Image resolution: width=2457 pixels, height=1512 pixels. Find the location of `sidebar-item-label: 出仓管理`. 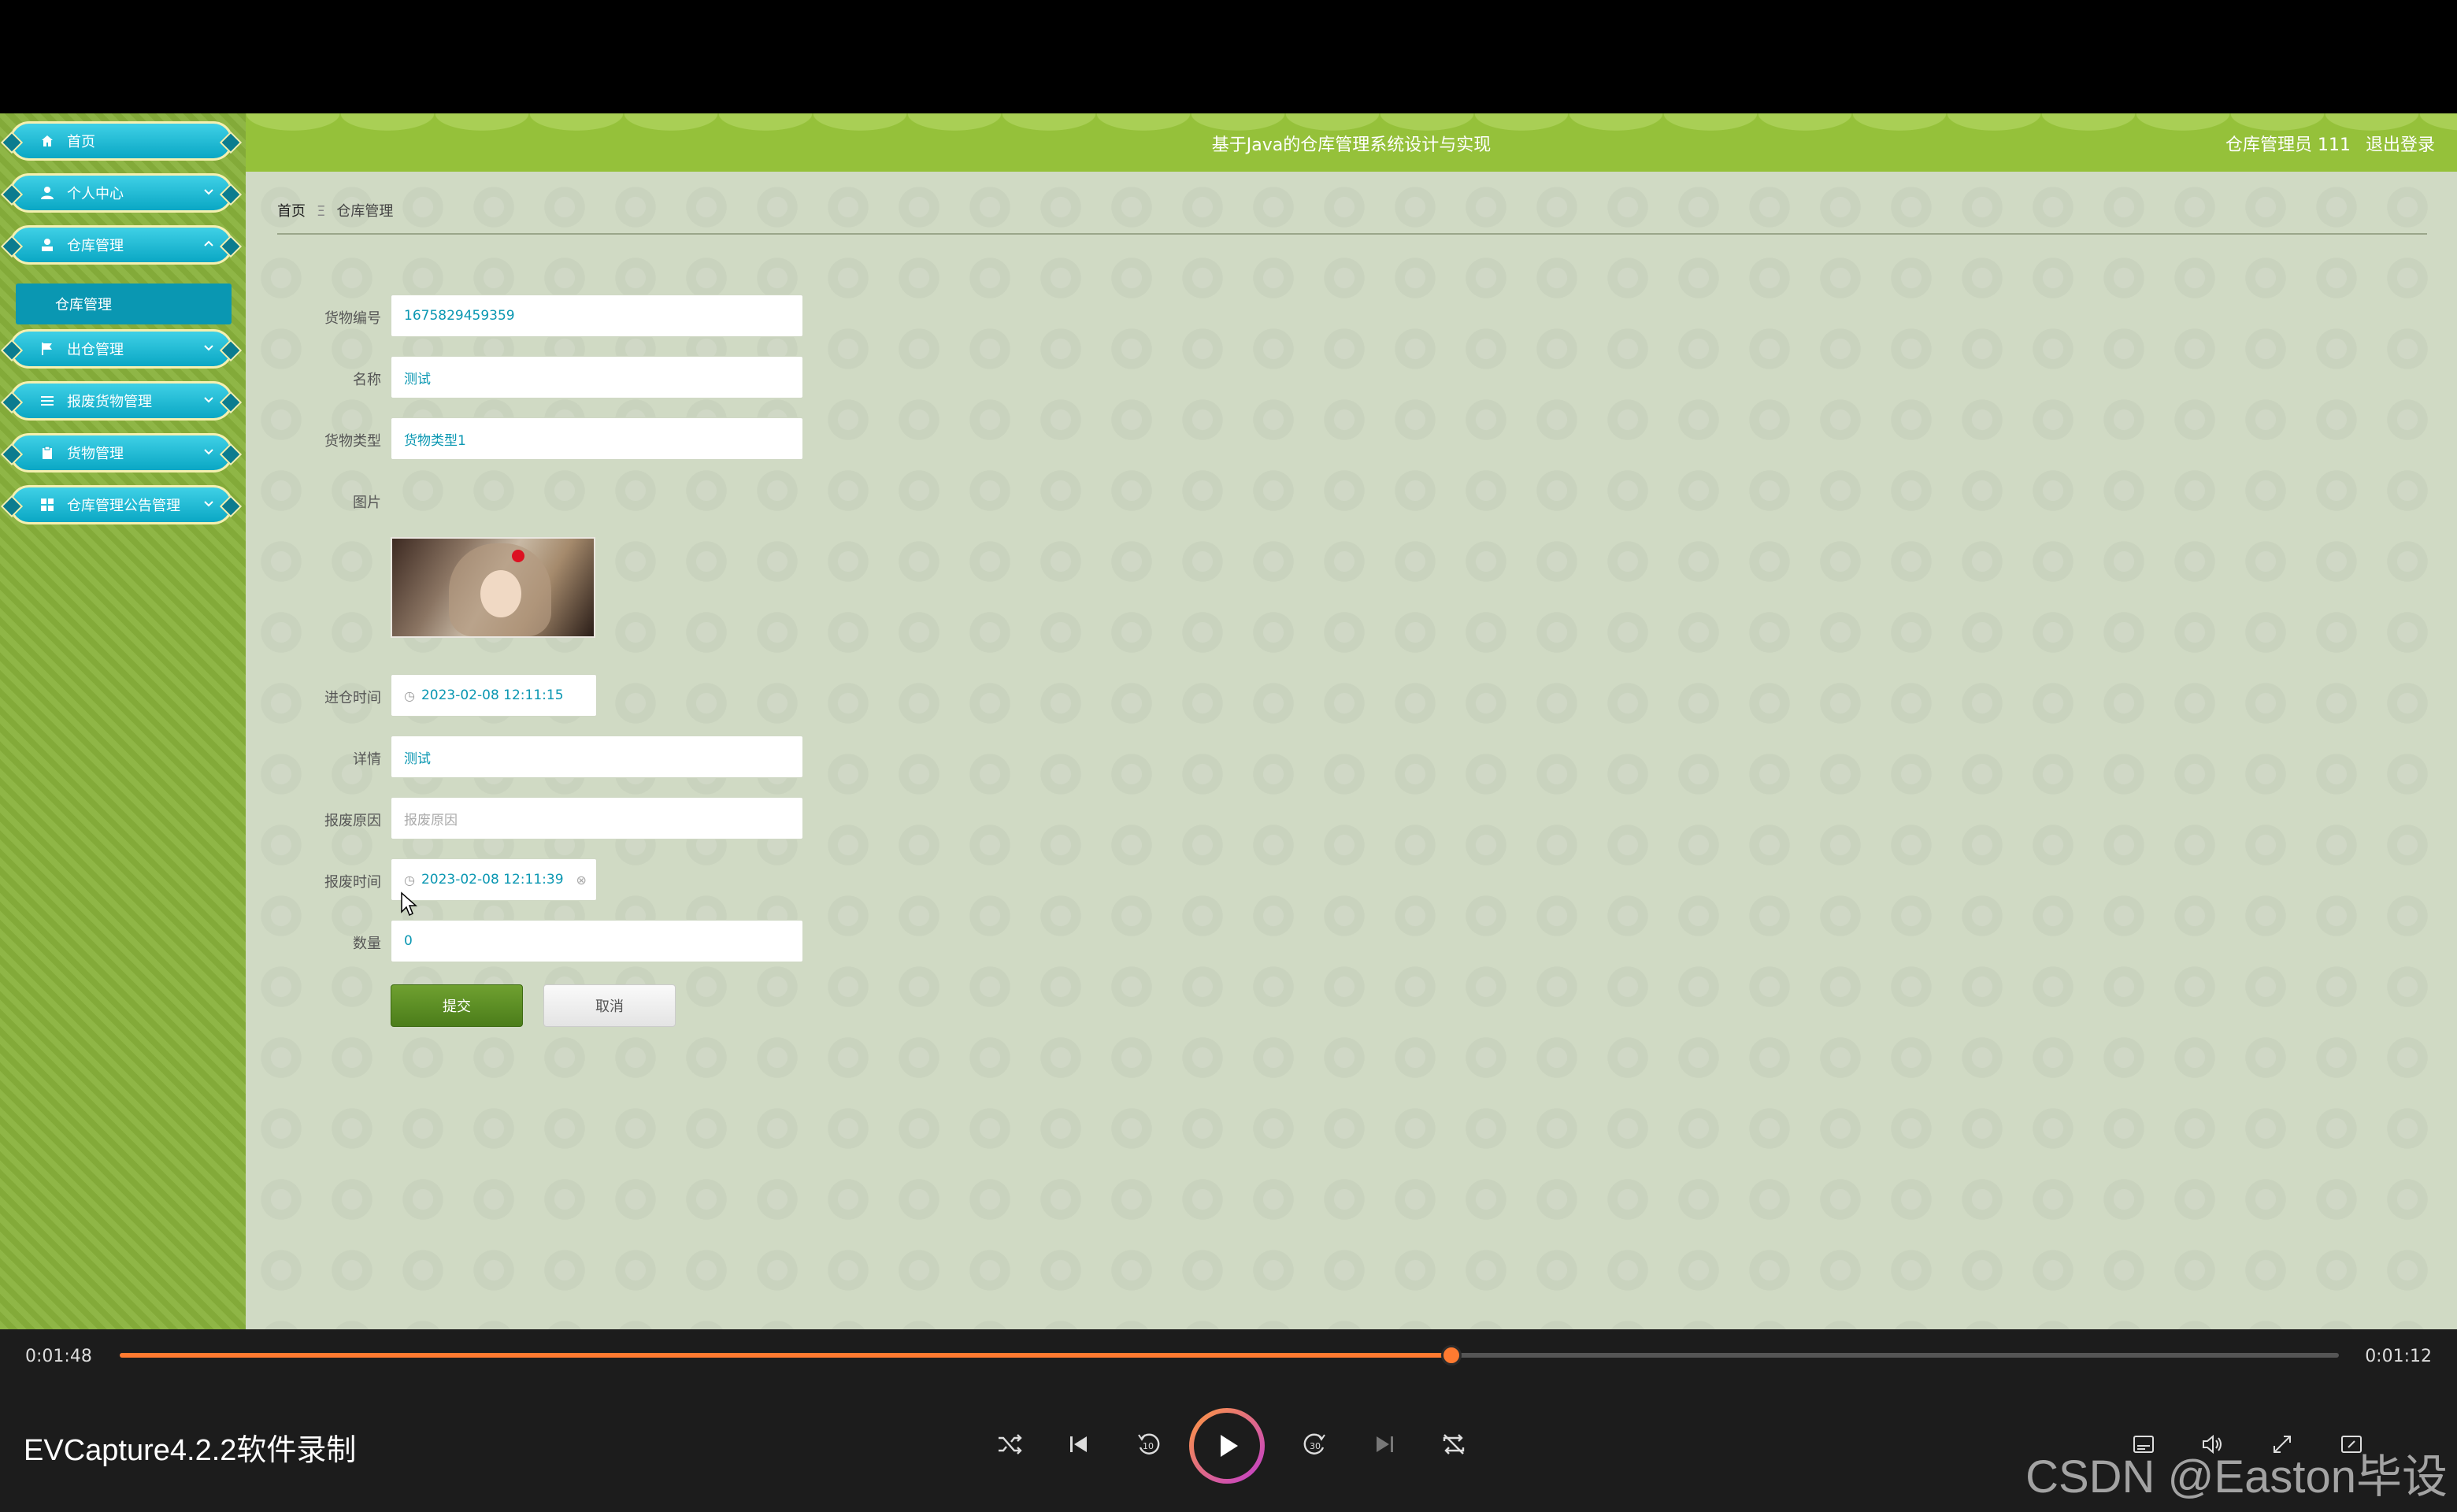

sidebar-item-label: 出仓管理 is located at coordinates (95, 350).